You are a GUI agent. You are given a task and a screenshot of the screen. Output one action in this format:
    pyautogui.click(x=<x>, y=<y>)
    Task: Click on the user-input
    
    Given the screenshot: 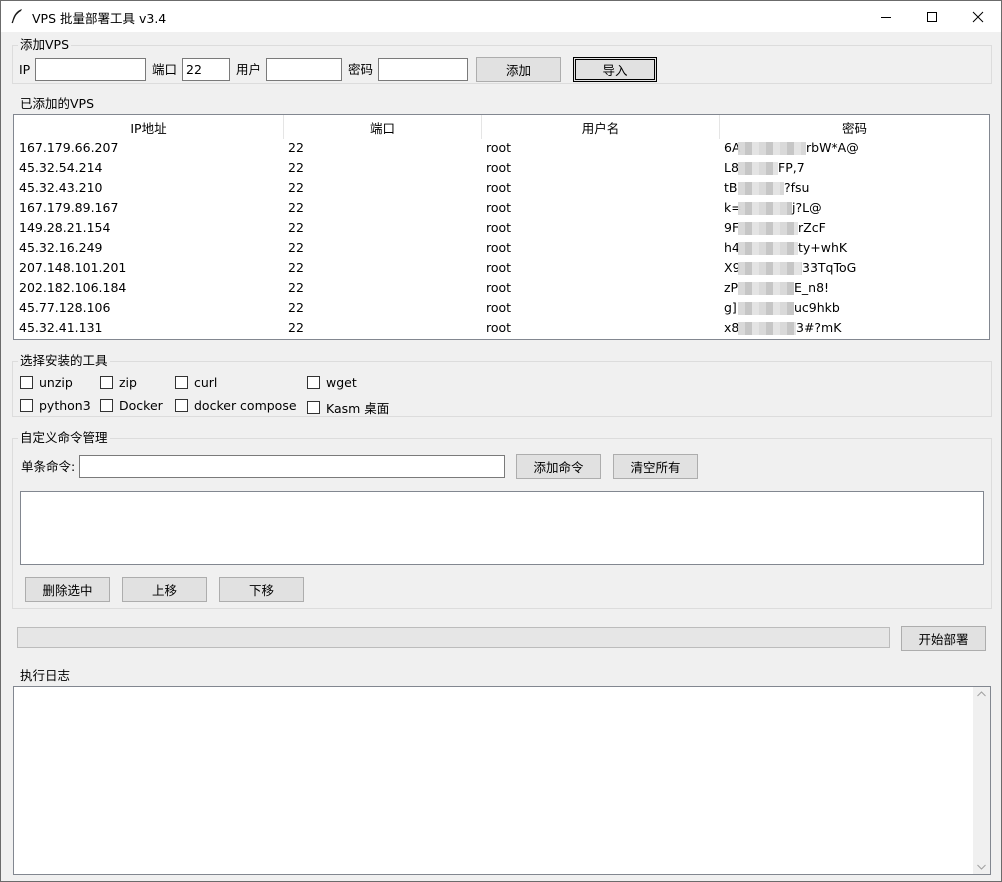 What is the action you would take?
    pyautogui.click(x=304, y=69)
    